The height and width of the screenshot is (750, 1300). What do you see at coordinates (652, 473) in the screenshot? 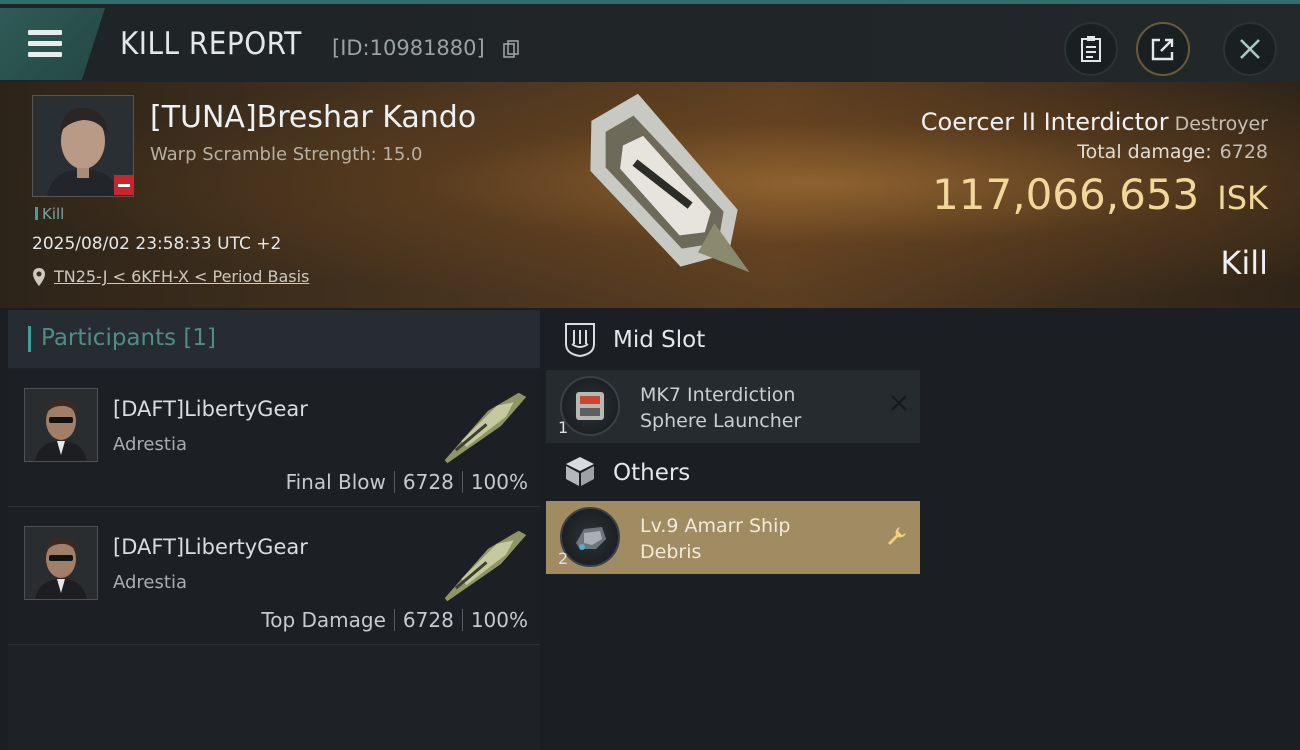
I see `others-title: Others` at bounding box center [652, 473].